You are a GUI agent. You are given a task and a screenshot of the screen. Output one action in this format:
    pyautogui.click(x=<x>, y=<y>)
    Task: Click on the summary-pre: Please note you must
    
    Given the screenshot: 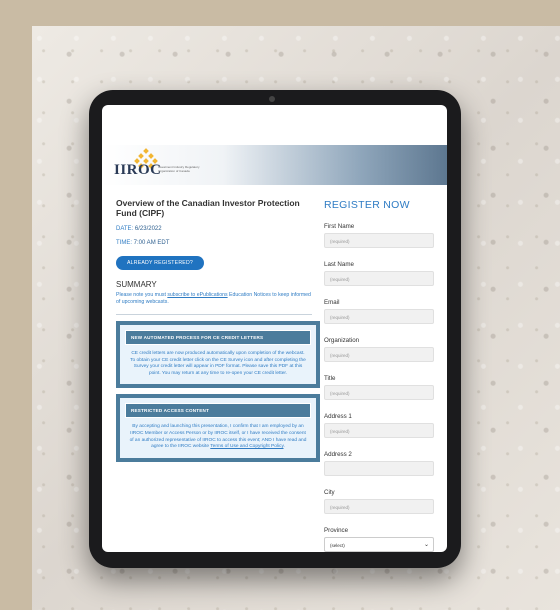 What is the action you would take?
    pyautogui.click(x=142, y=295)
    